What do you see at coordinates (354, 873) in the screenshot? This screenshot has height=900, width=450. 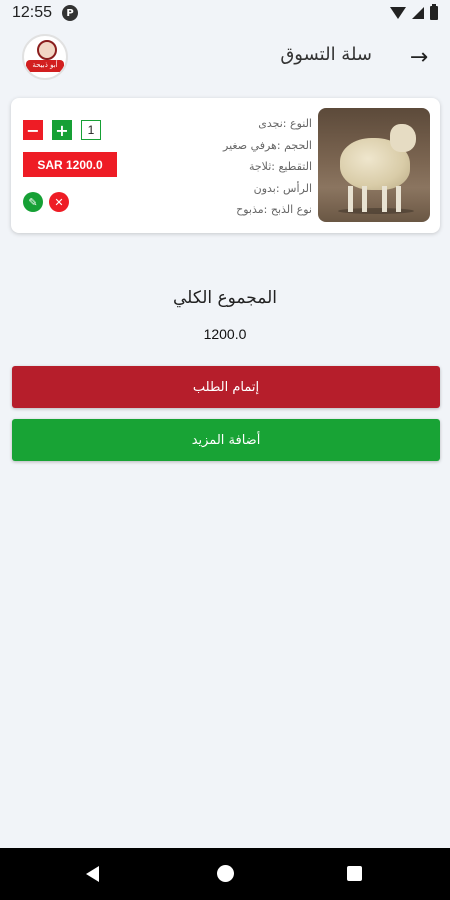 I see `nav-recents-icon` at bounding box center [354, 873].